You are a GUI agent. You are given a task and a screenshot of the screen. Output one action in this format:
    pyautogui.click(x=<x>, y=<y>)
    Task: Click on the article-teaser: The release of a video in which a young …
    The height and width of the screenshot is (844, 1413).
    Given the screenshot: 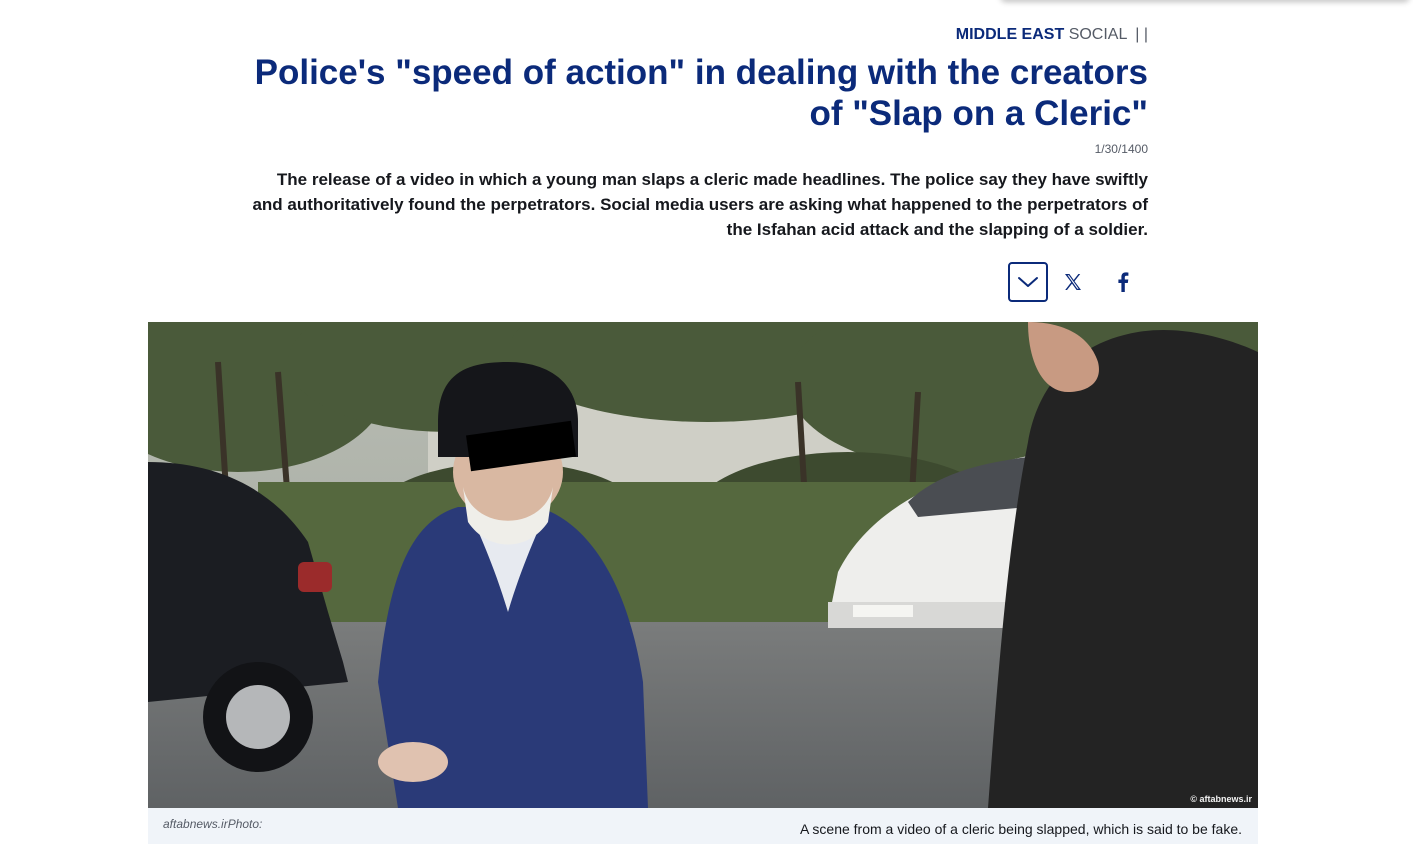 What is the action you would take?
    pyautogui.click(x=700, y=204)
    